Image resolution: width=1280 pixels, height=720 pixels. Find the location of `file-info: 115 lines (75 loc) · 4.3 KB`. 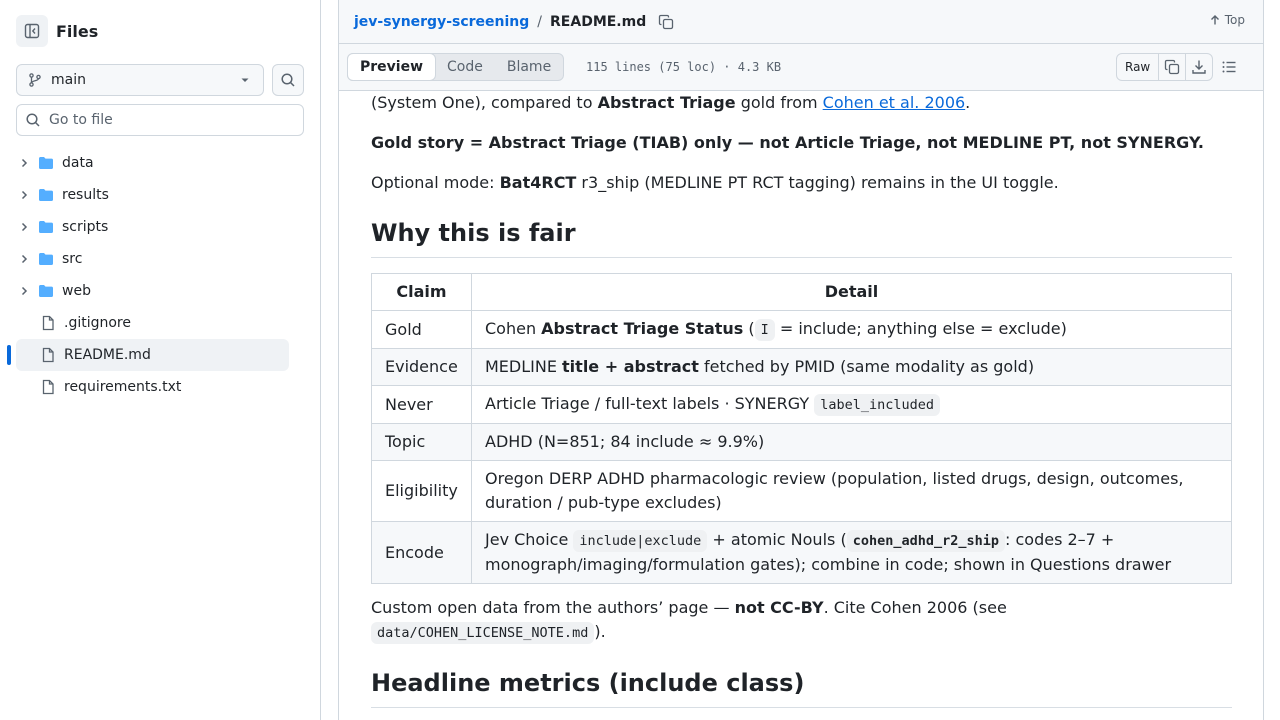

file-info: 115 lines (75 loc) · 4.3 KB is located at coordinates (684, 67).